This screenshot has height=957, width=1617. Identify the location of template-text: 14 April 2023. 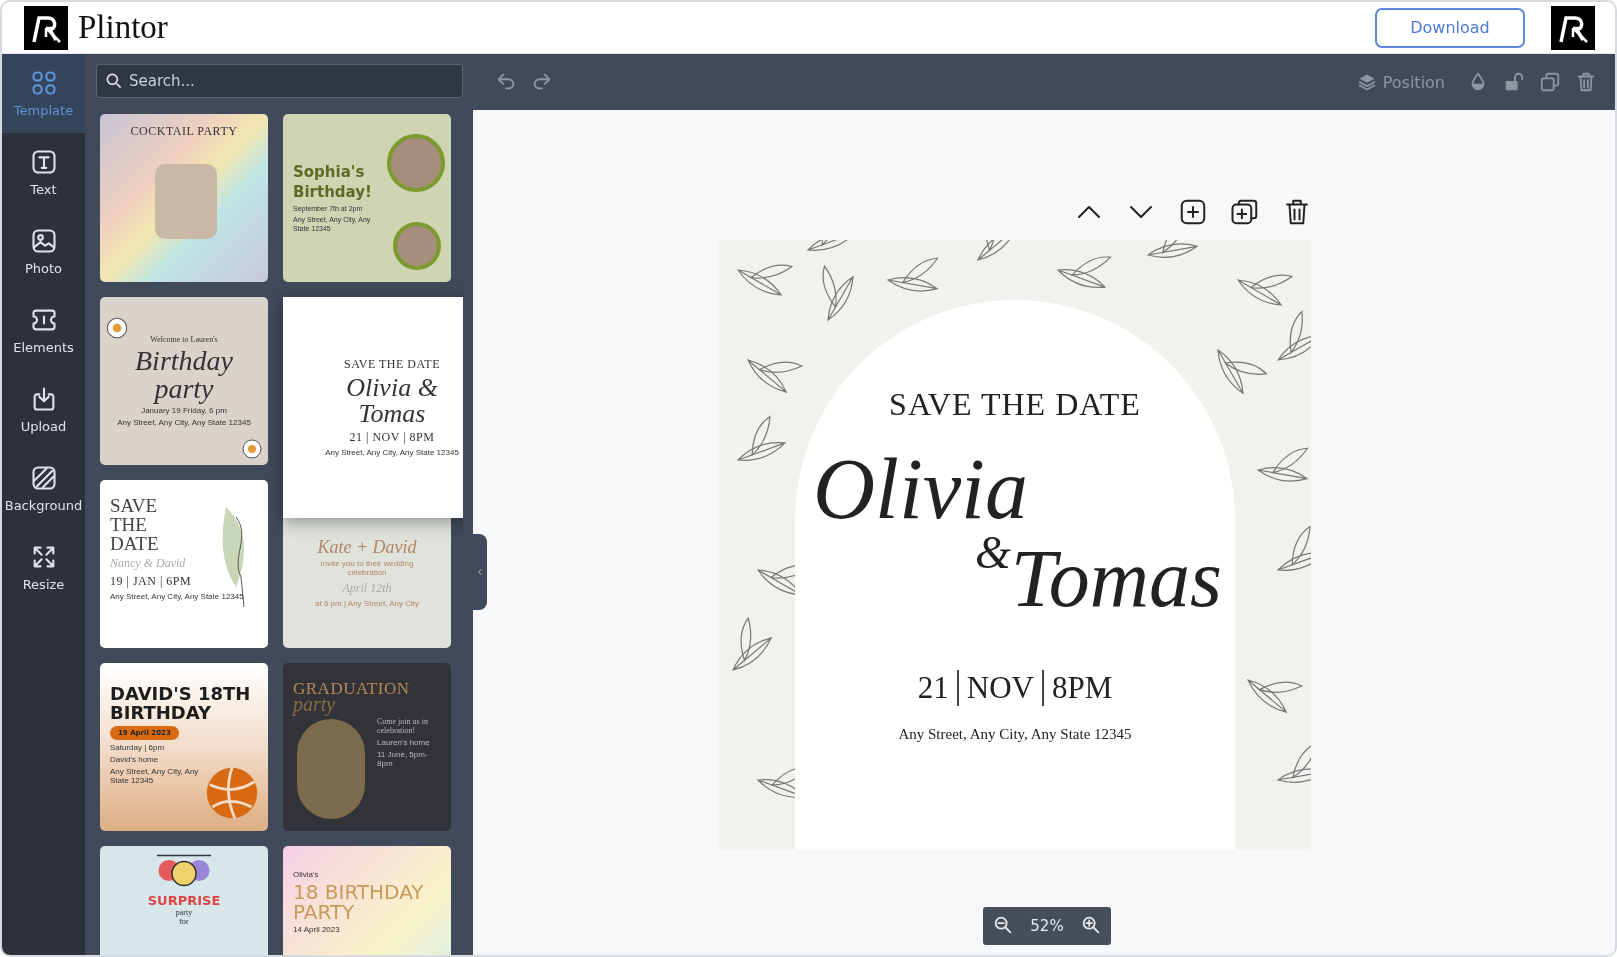
(317, 930).